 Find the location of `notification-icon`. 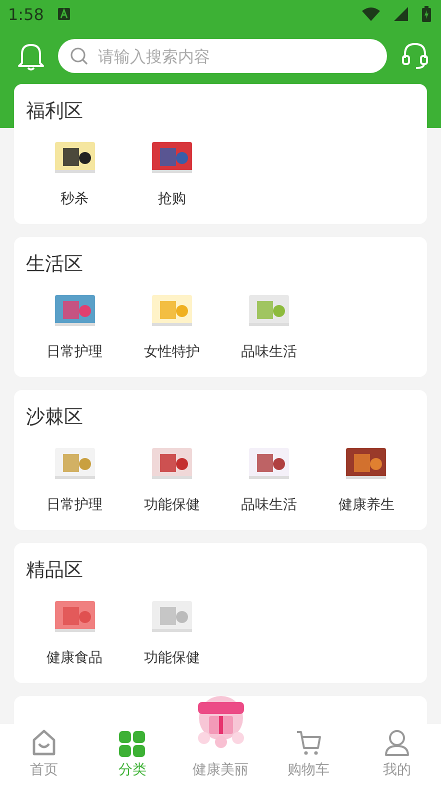

notification-icon is located at coordinates (64, 14).